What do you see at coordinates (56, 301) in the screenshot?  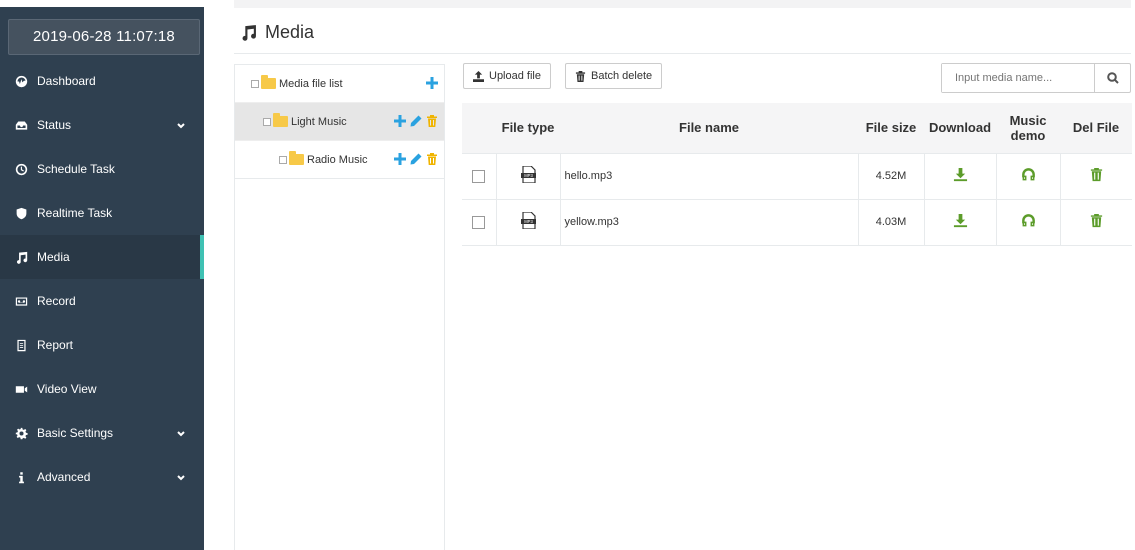 I see `sidebar-item-label: Record` at bounding box center [56, 301].